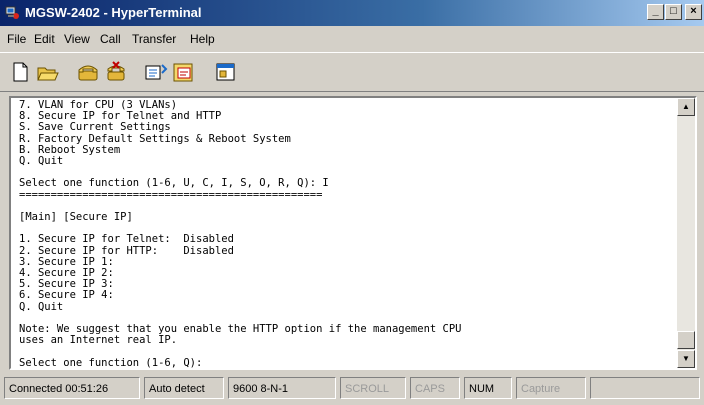  Describe the element at coordinates (686, 233) in the screenshot. I see `vertical-scrollbar: ▲ ▼` at that location.